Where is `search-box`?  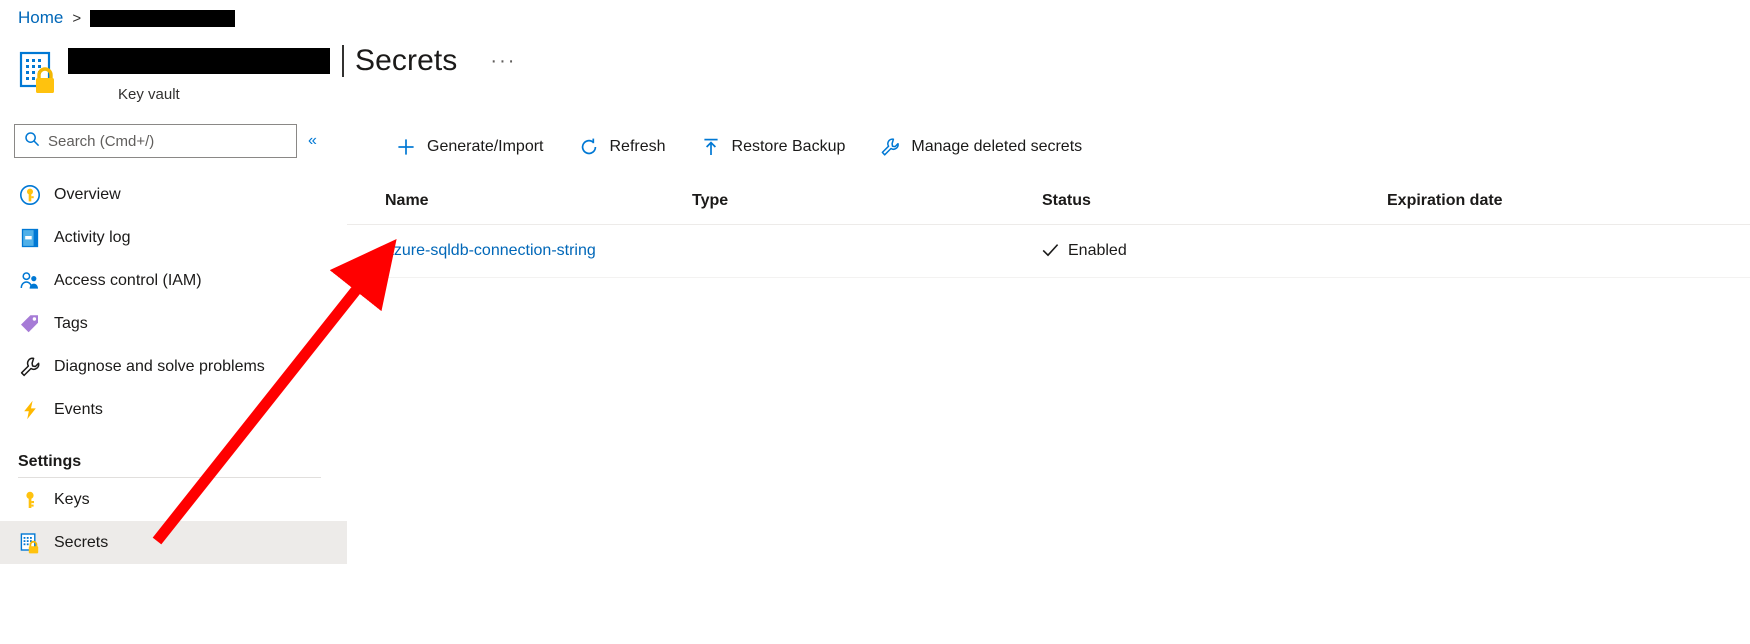
search-box is located at coordinates (155, 141).